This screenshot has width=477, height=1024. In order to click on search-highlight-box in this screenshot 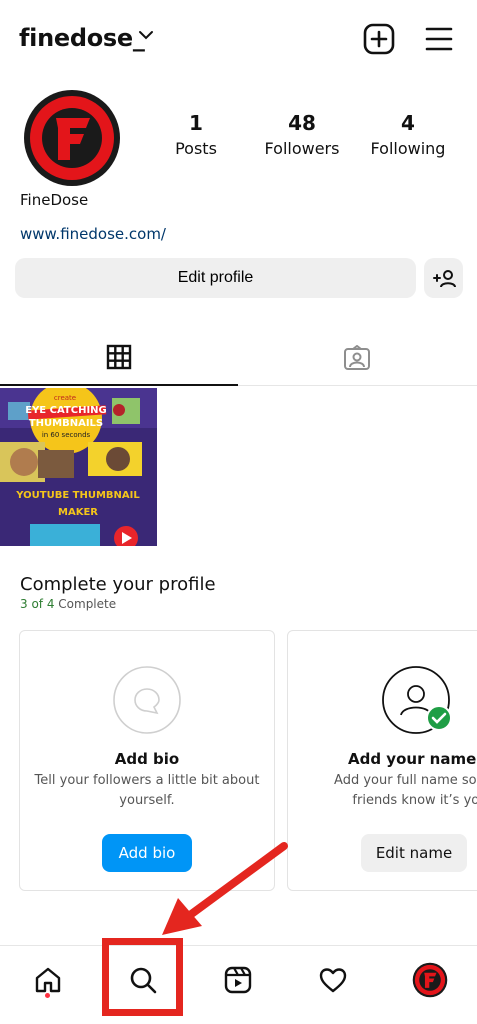, I will do `click(142, 977)`.